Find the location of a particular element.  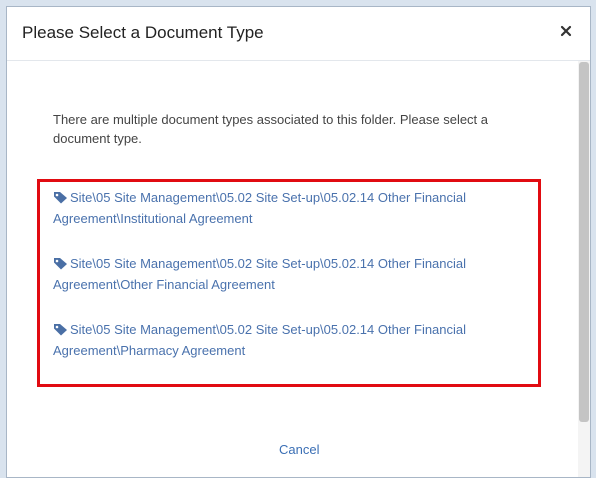

scrollbar-thumb is located at coordinates (584, 242).